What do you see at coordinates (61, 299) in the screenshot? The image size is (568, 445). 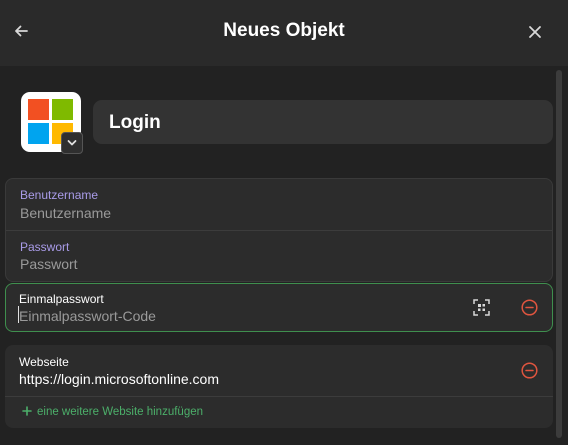 I see `otp-label: Einmalpasswort` at bounding box center [61, 299].